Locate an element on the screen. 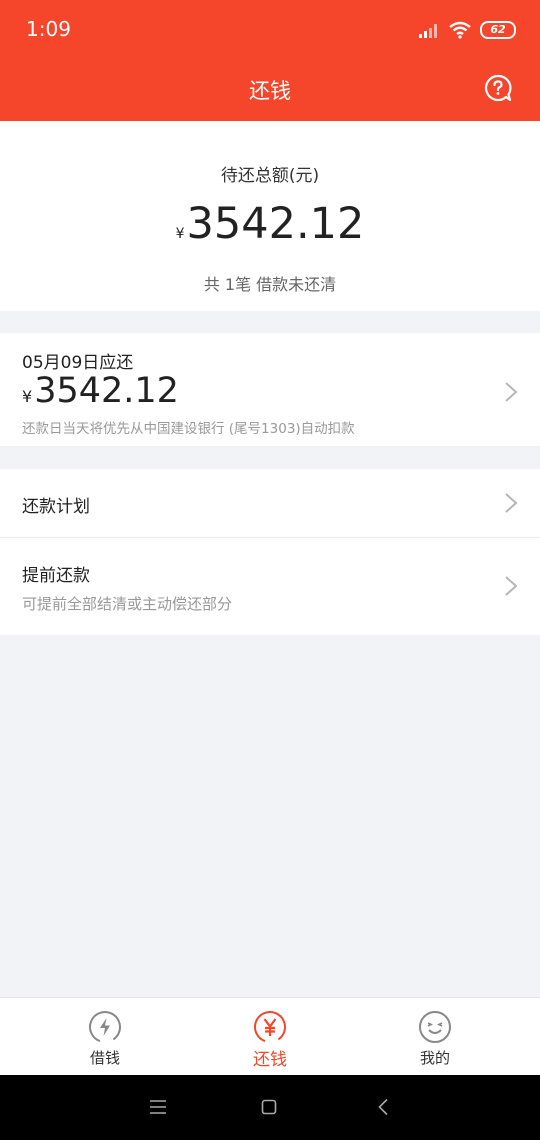  due-amount: ¥3542.12 is located at coordinates (100, 391).